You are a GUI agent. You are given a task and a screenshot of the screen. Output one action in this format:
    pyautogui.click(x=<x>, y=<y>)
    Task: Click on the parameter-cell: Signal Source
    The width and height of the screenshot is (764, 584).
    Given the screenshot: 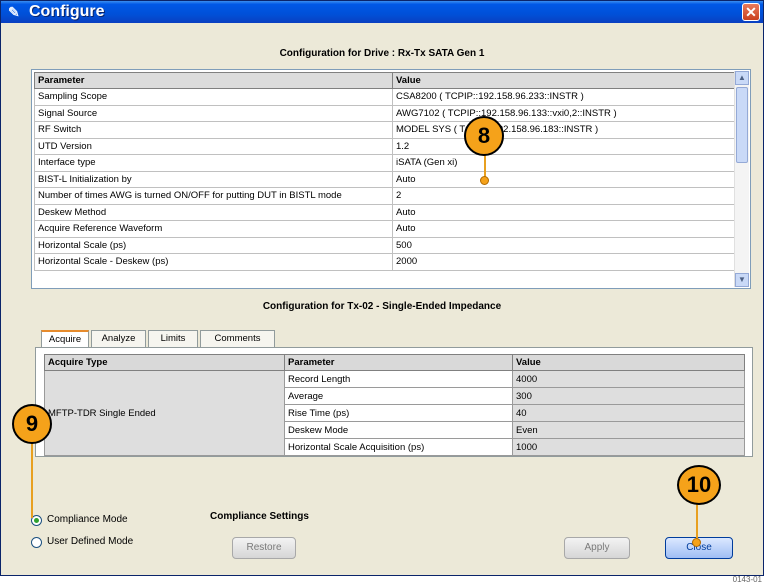 What is the action you would take?
    pyautogui.click(x=213, y=113)
    